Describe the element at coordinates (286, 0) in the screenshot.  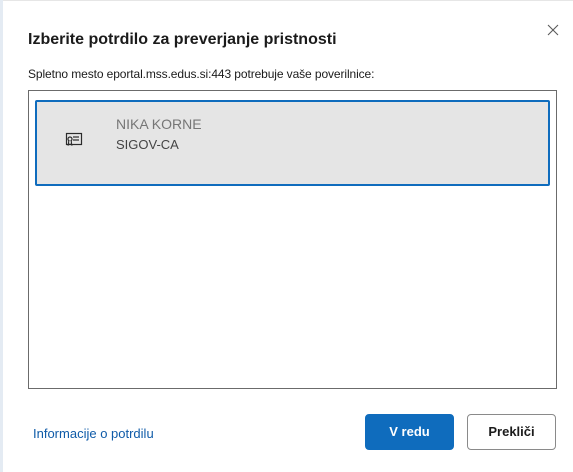
I see `top-divider` at that location.